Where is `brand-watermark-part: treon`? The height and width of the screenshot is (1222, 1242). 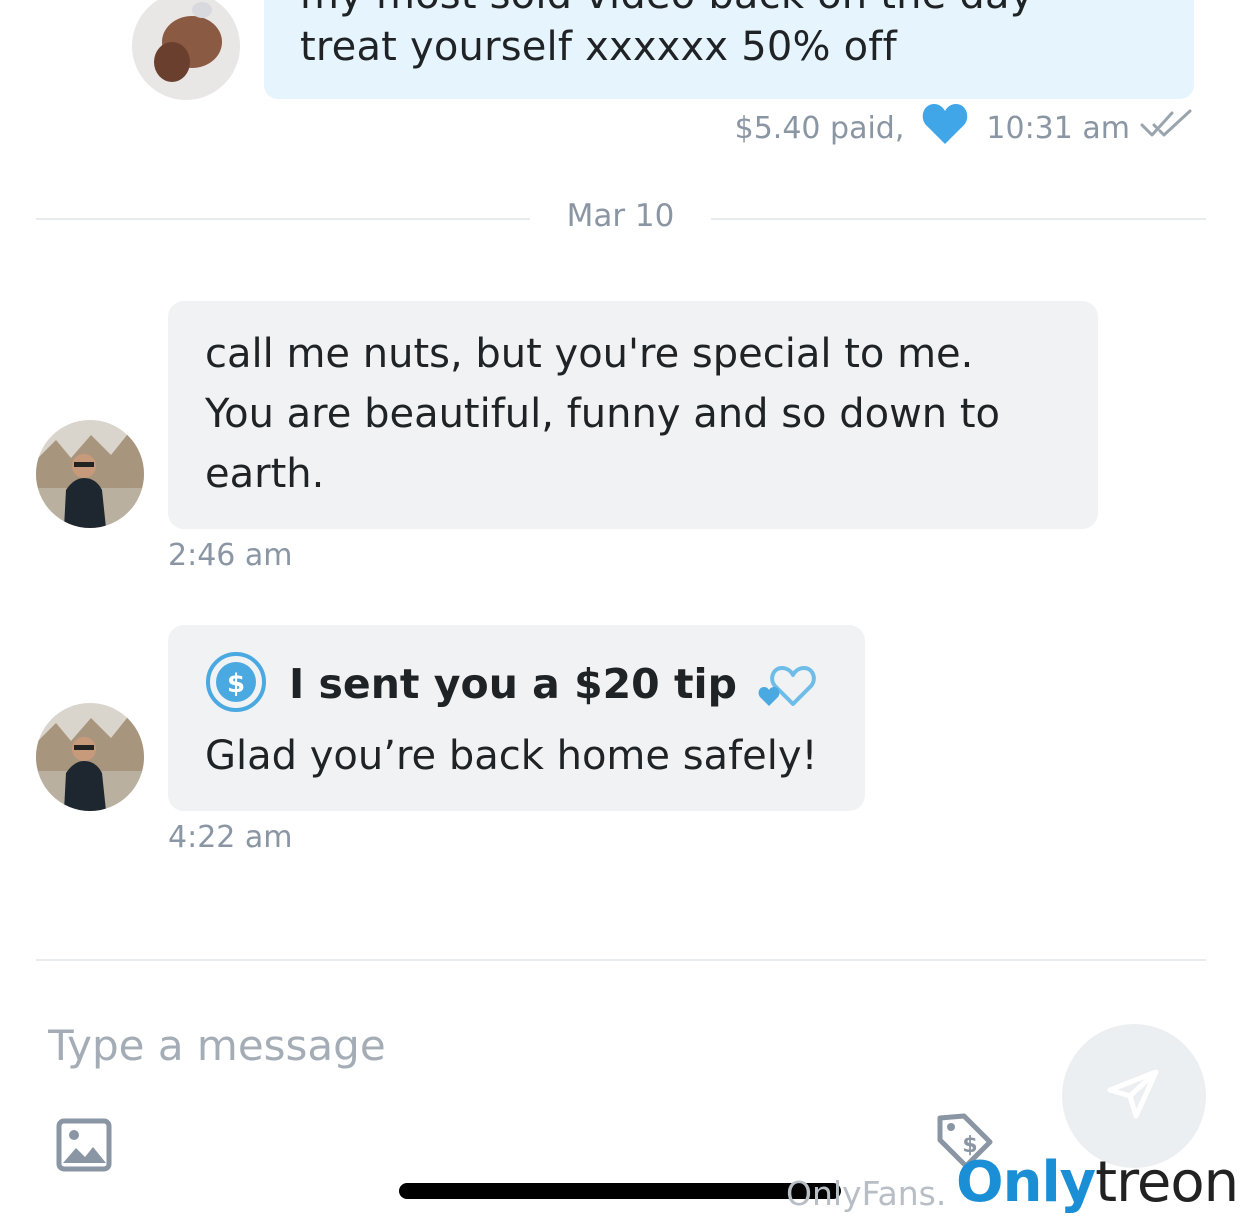
brand-watermark-part: treon is located at coordinates (1167, 1182).